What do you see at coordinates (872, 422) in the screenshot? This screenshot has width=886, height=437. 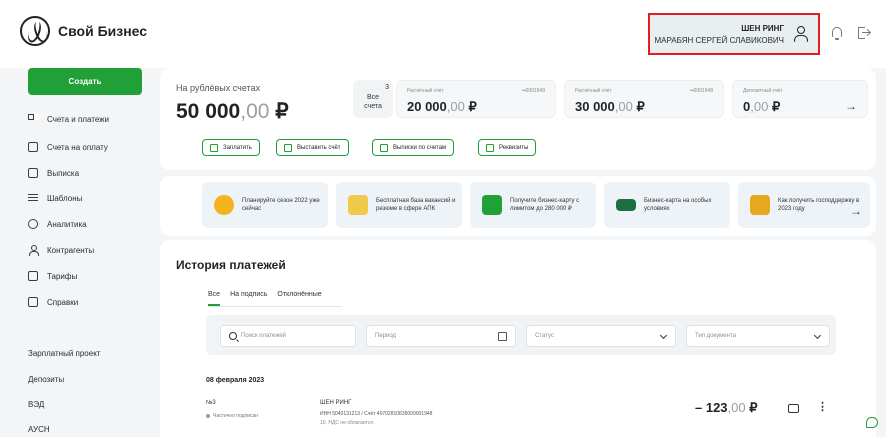 I see `chat-support-icon` at bounding box center [872, 422].